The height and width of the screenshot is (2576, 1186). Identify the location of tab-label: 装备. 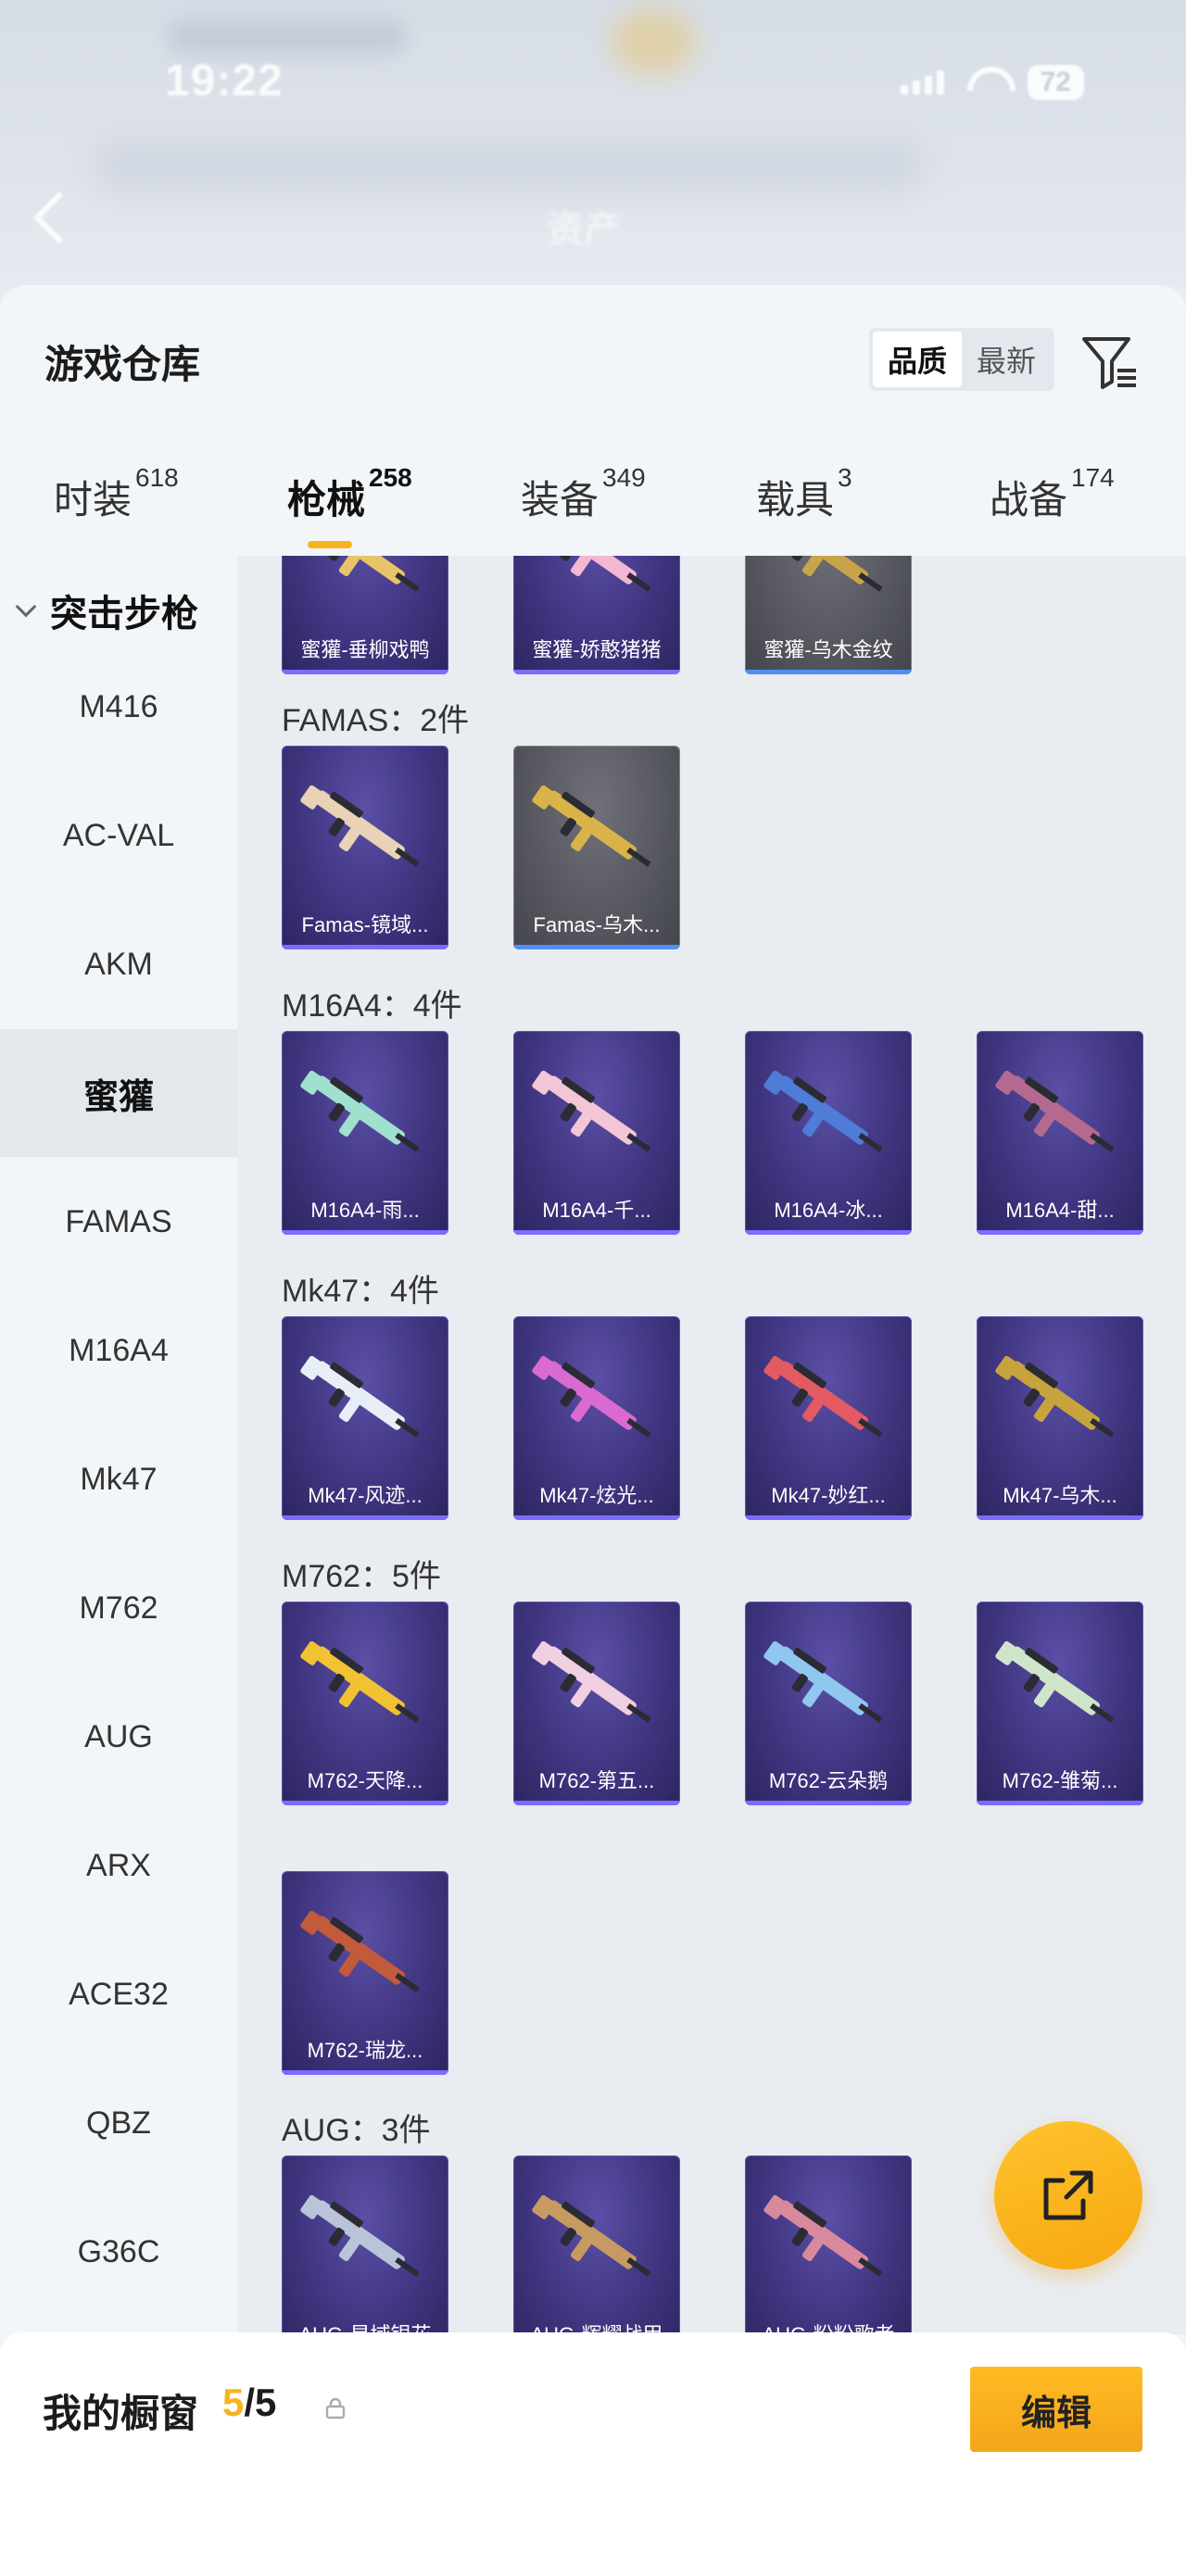
(560, 499).